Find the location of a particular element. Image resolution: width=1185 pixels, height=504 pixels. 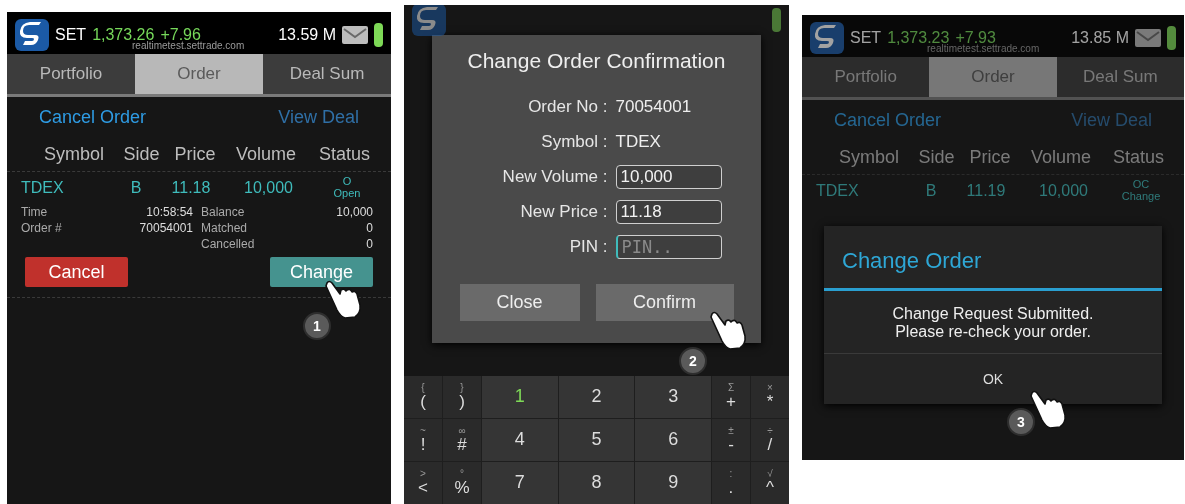

keypad-key: > < is located at coordinates (423, 483).